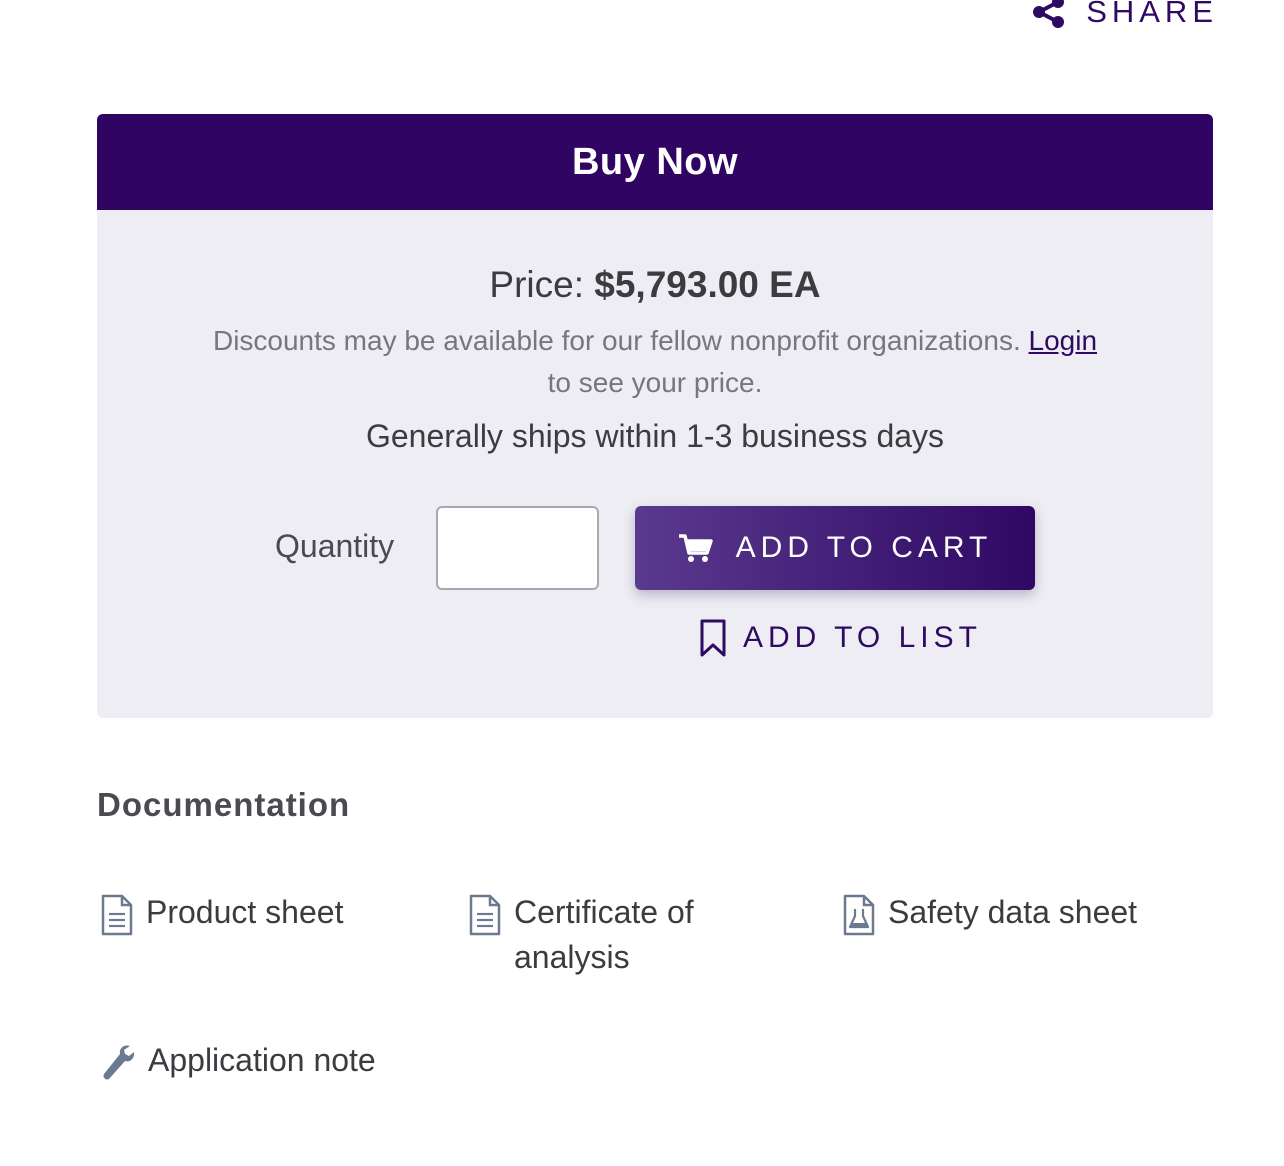 The image size is (1284, 1166). I want to click on price-label: Price:, so click(536, 284).